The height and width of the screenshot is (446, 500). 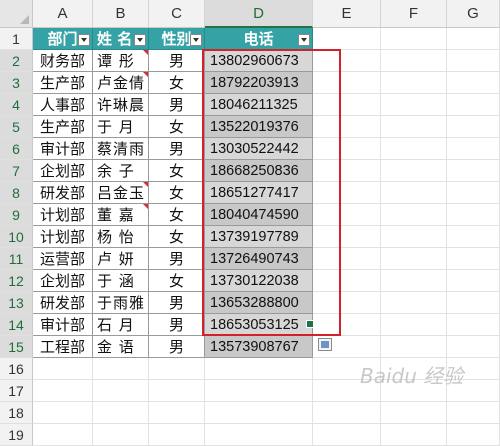 What do you see at coordinates (121, 193) in the screenshot?
I see `name-cell: 吕金玉` at bounding box center [121, 193].